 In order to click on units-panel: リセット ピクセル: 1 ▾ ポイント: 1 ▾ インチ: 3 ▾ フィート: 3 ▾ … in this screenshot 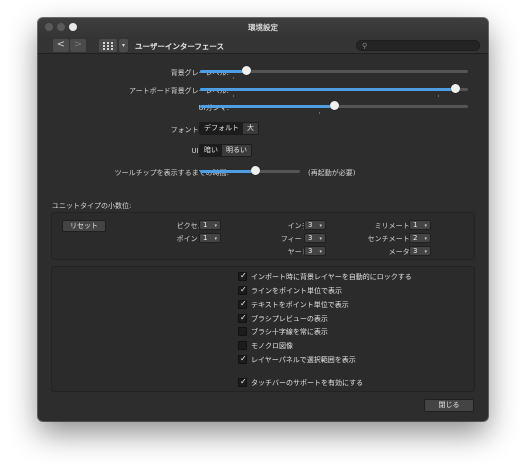, I will do `click(263, 236)`.